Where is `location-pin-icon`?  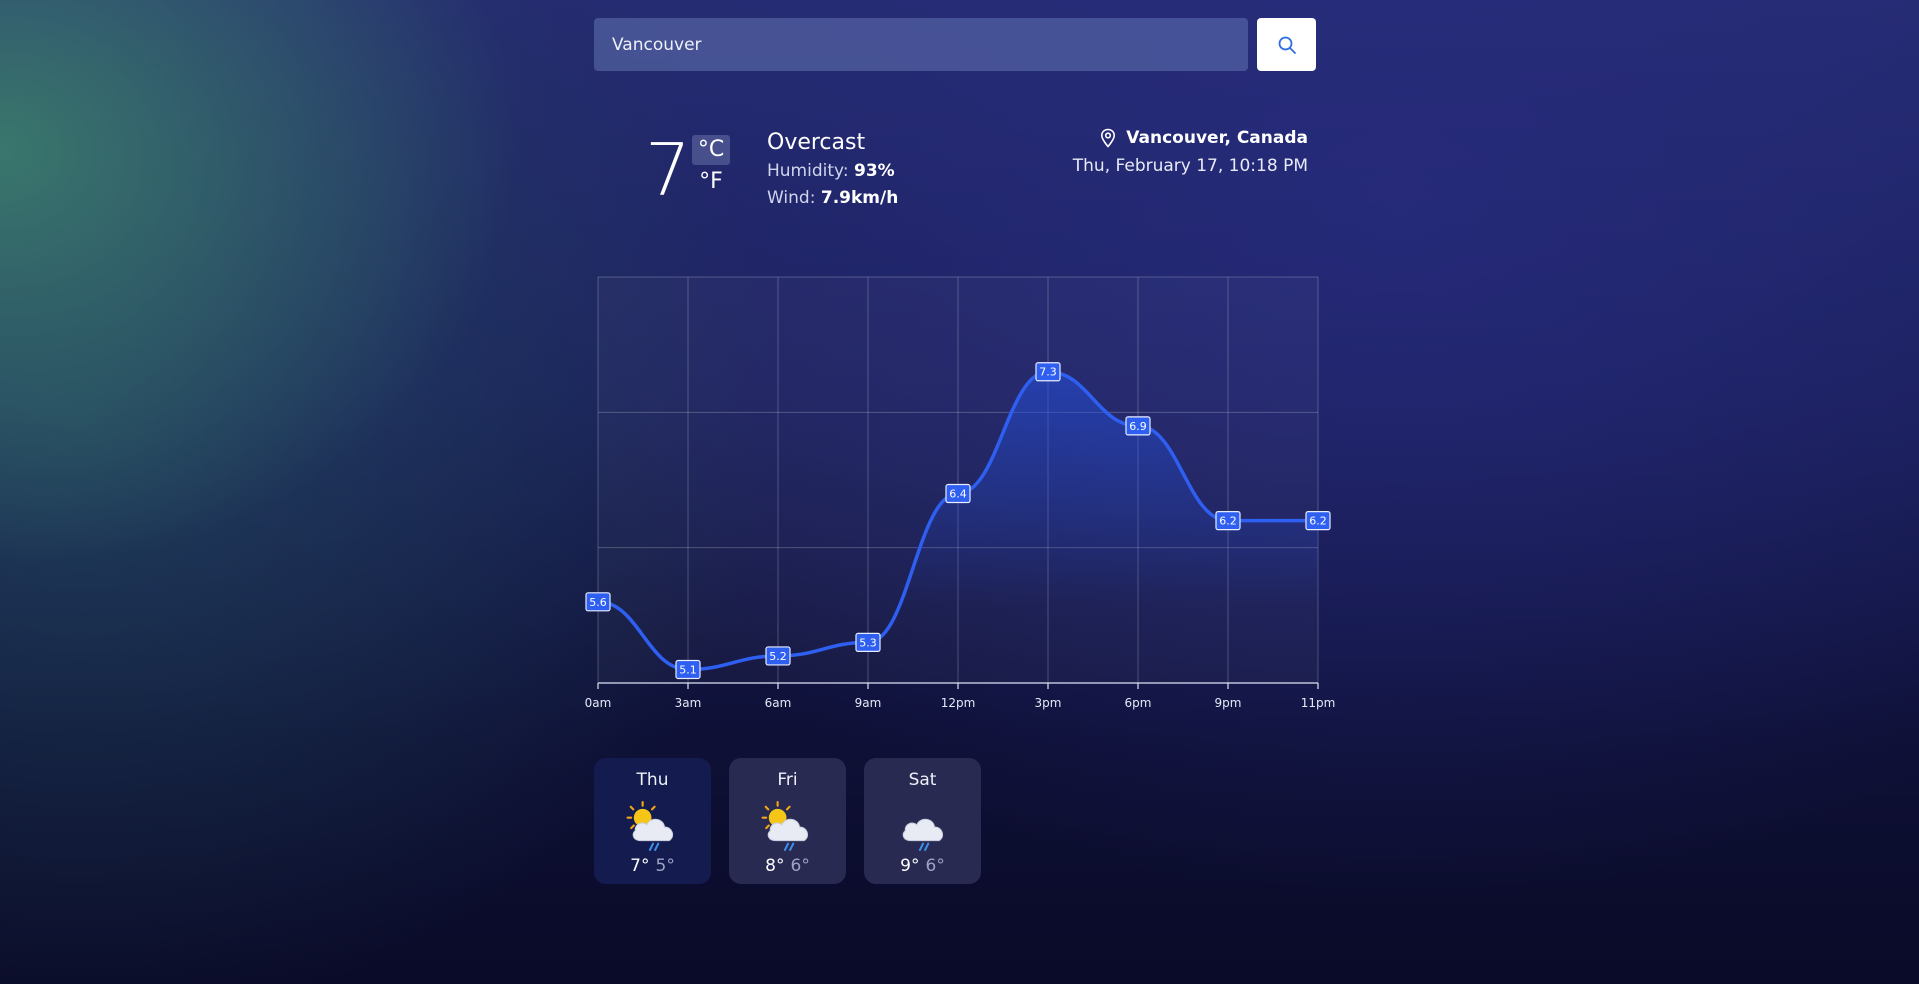
location-pin-icon is located at coordinates (1108, 138).